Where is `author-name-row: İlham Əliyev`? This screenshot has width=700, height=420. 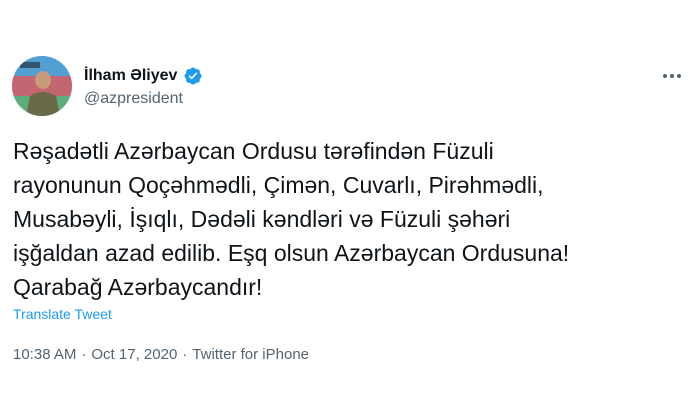
author-name-row: İlham Əliyev is located at coordinates (143, 76).